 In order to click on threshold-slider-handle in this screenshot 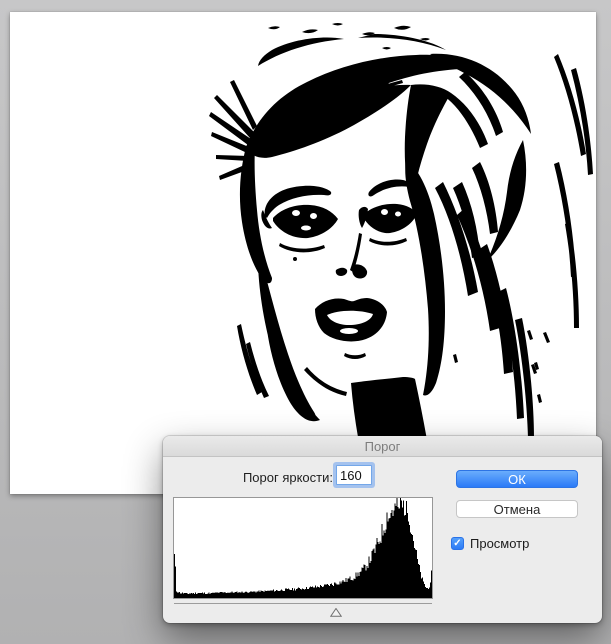, I will do `click(336, 611)`.